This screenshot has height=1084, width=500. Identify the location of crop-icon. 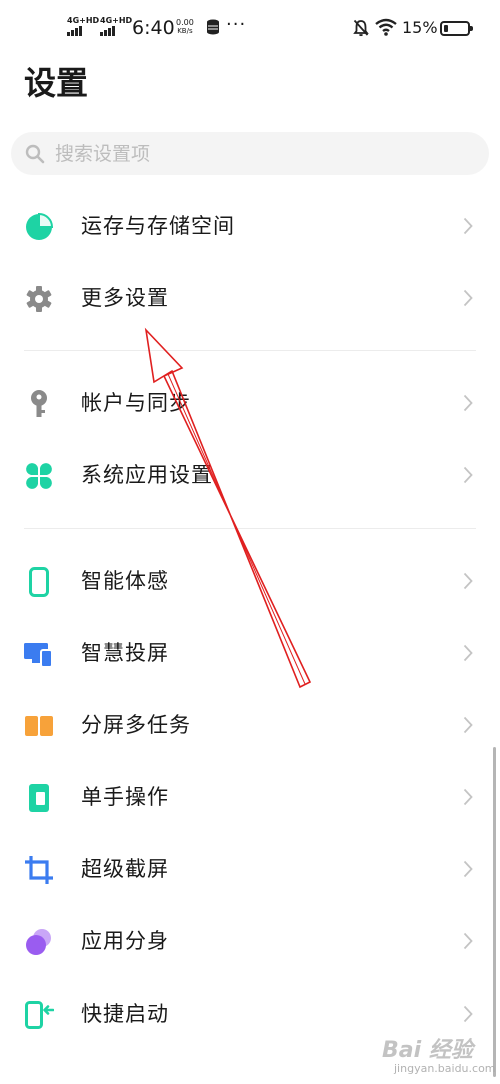
(39, 870).